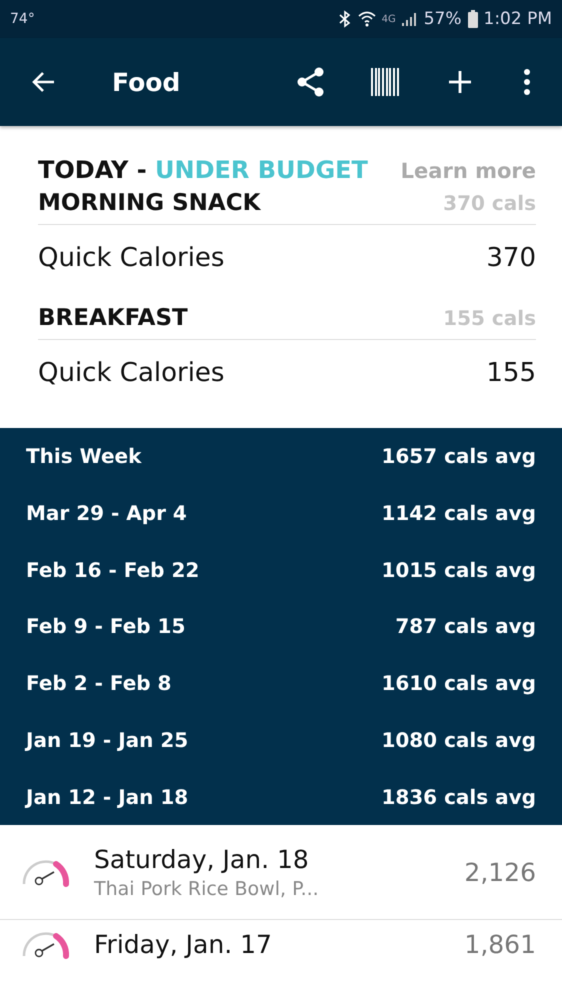  Describe the element at coordinates (107, 796) in the screenshot. I see `week-range: Jan 12 - Jan 18` at that location.